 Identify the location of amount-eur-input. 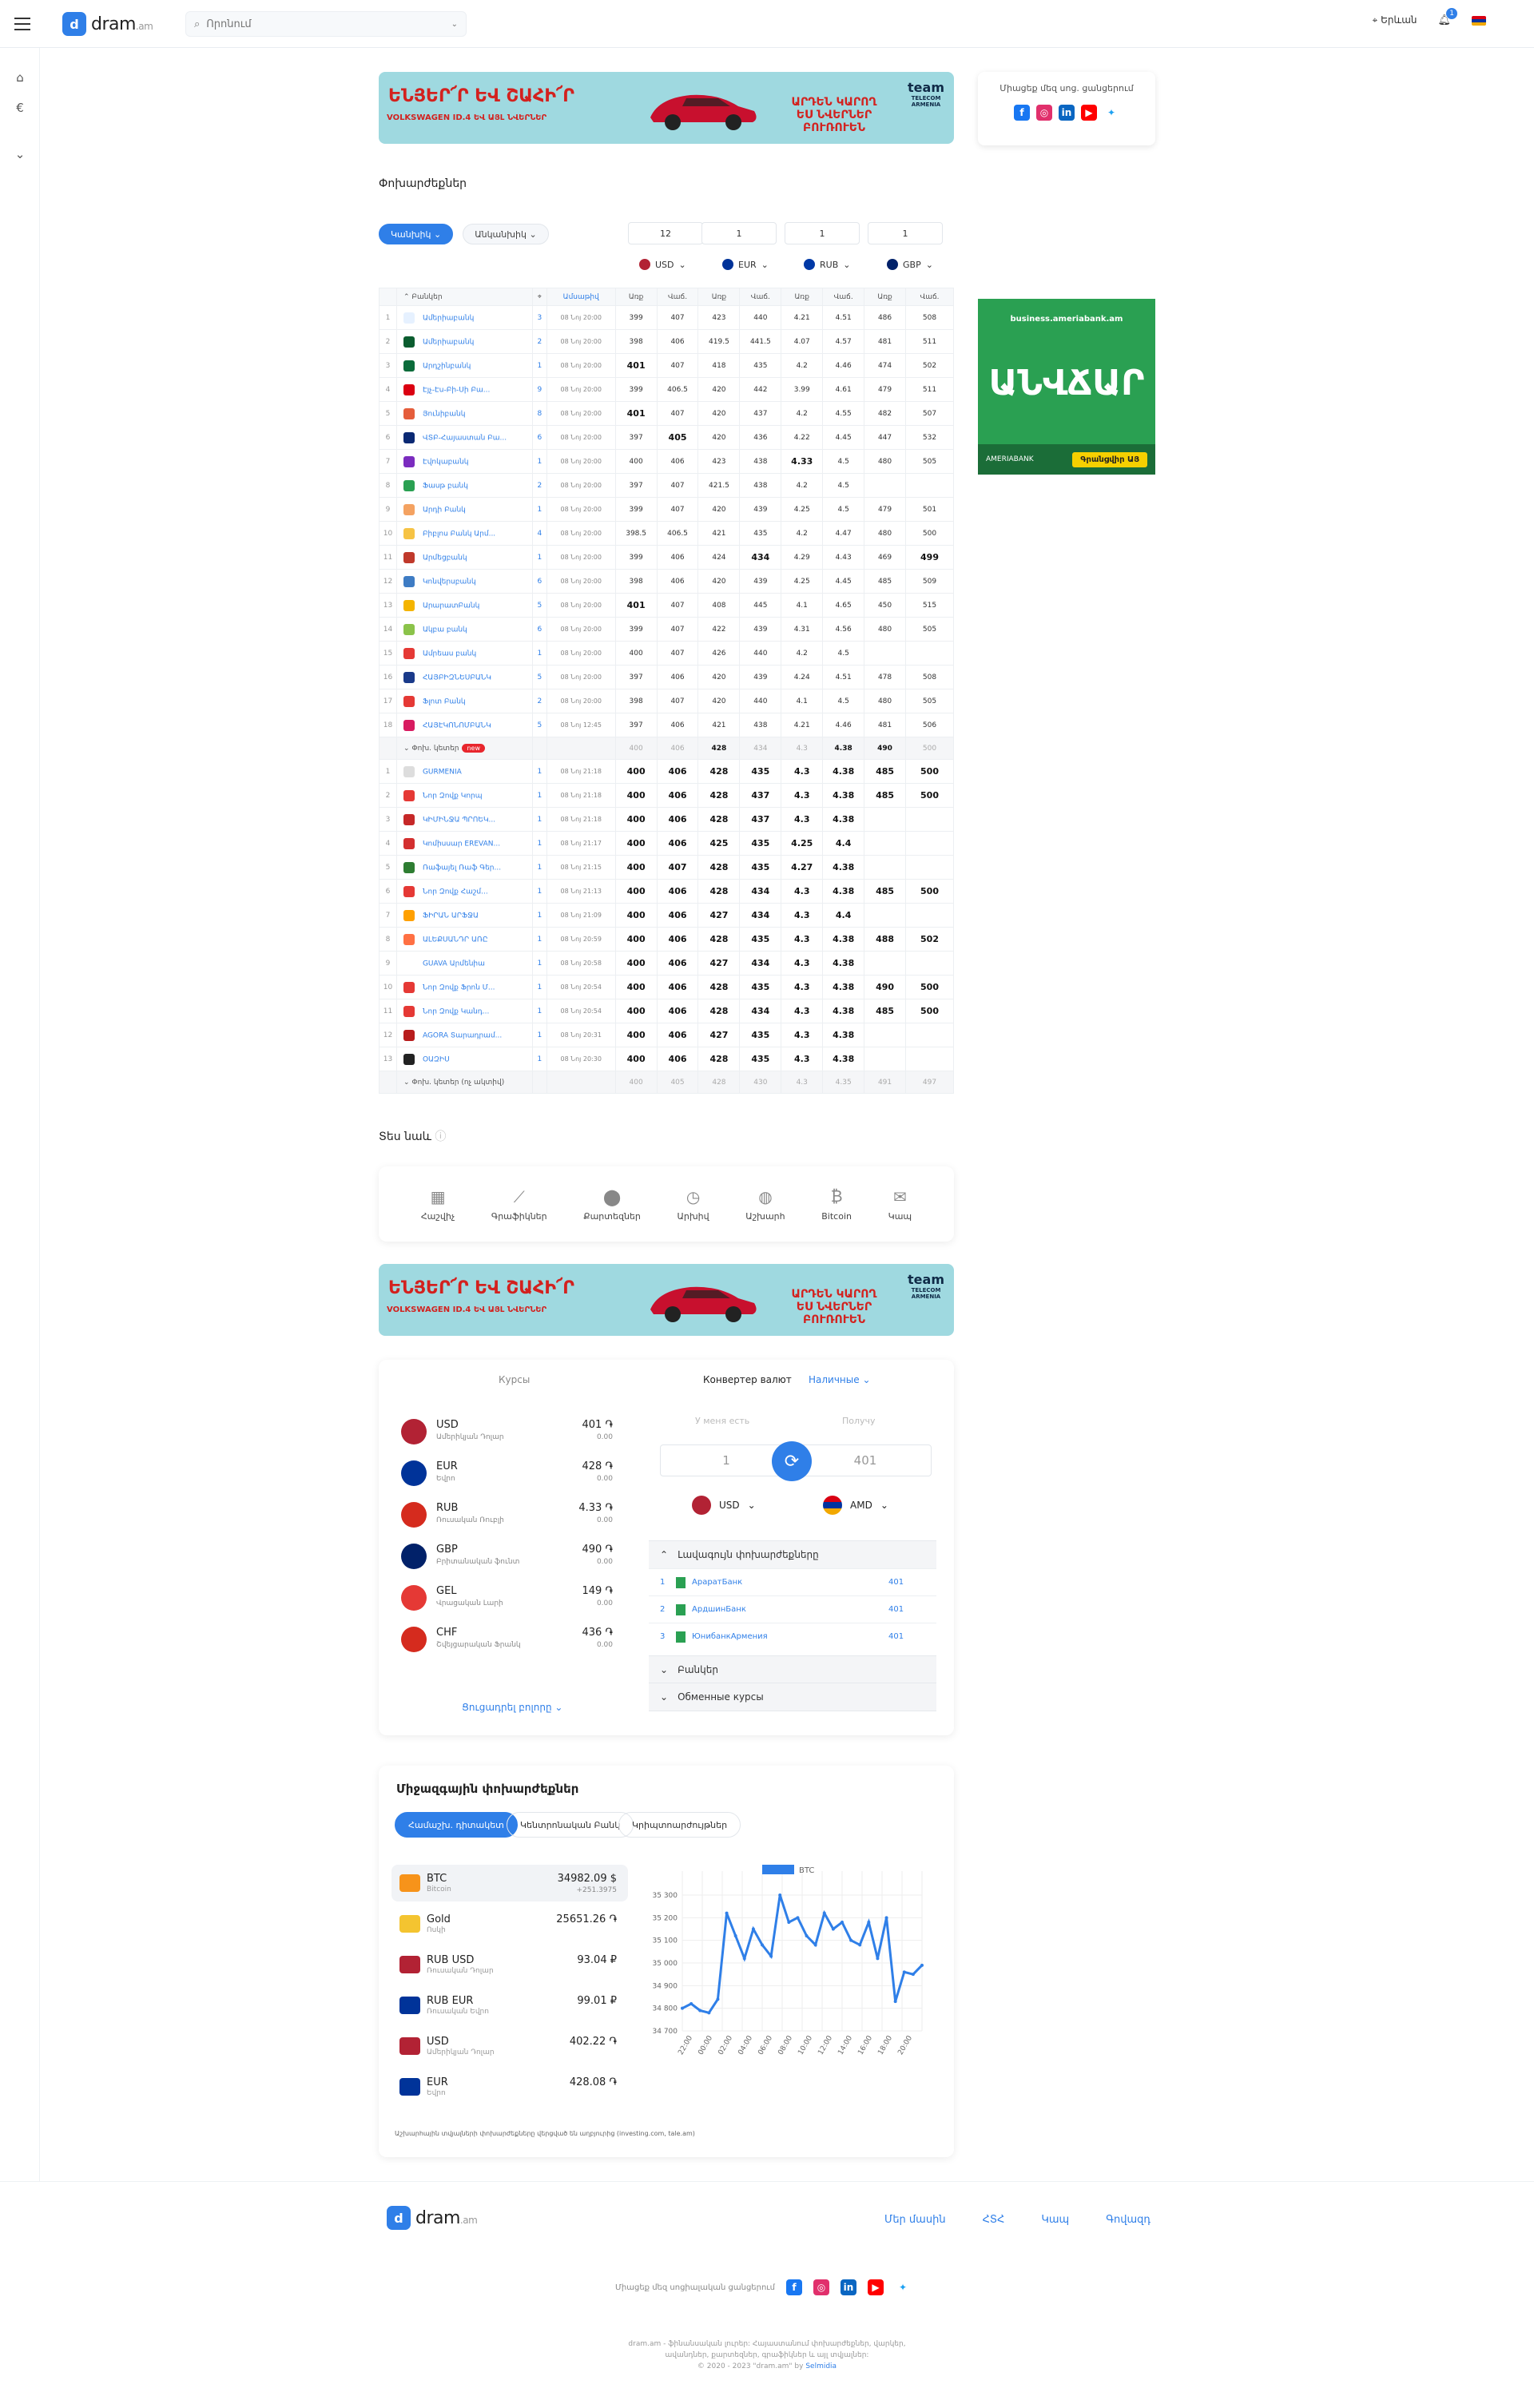
(739, 233).